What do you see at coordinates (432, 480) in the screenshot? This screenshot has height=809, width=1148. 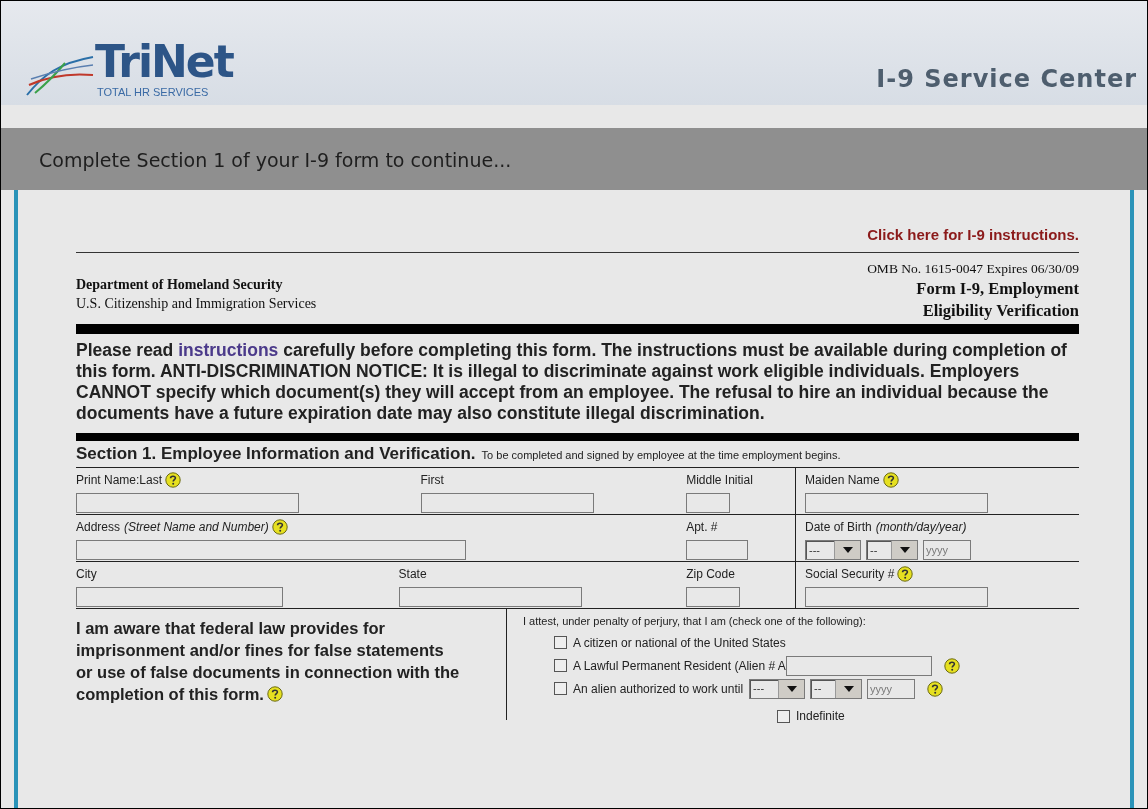 I see `field-label: First` at bounding box center [432, 480].